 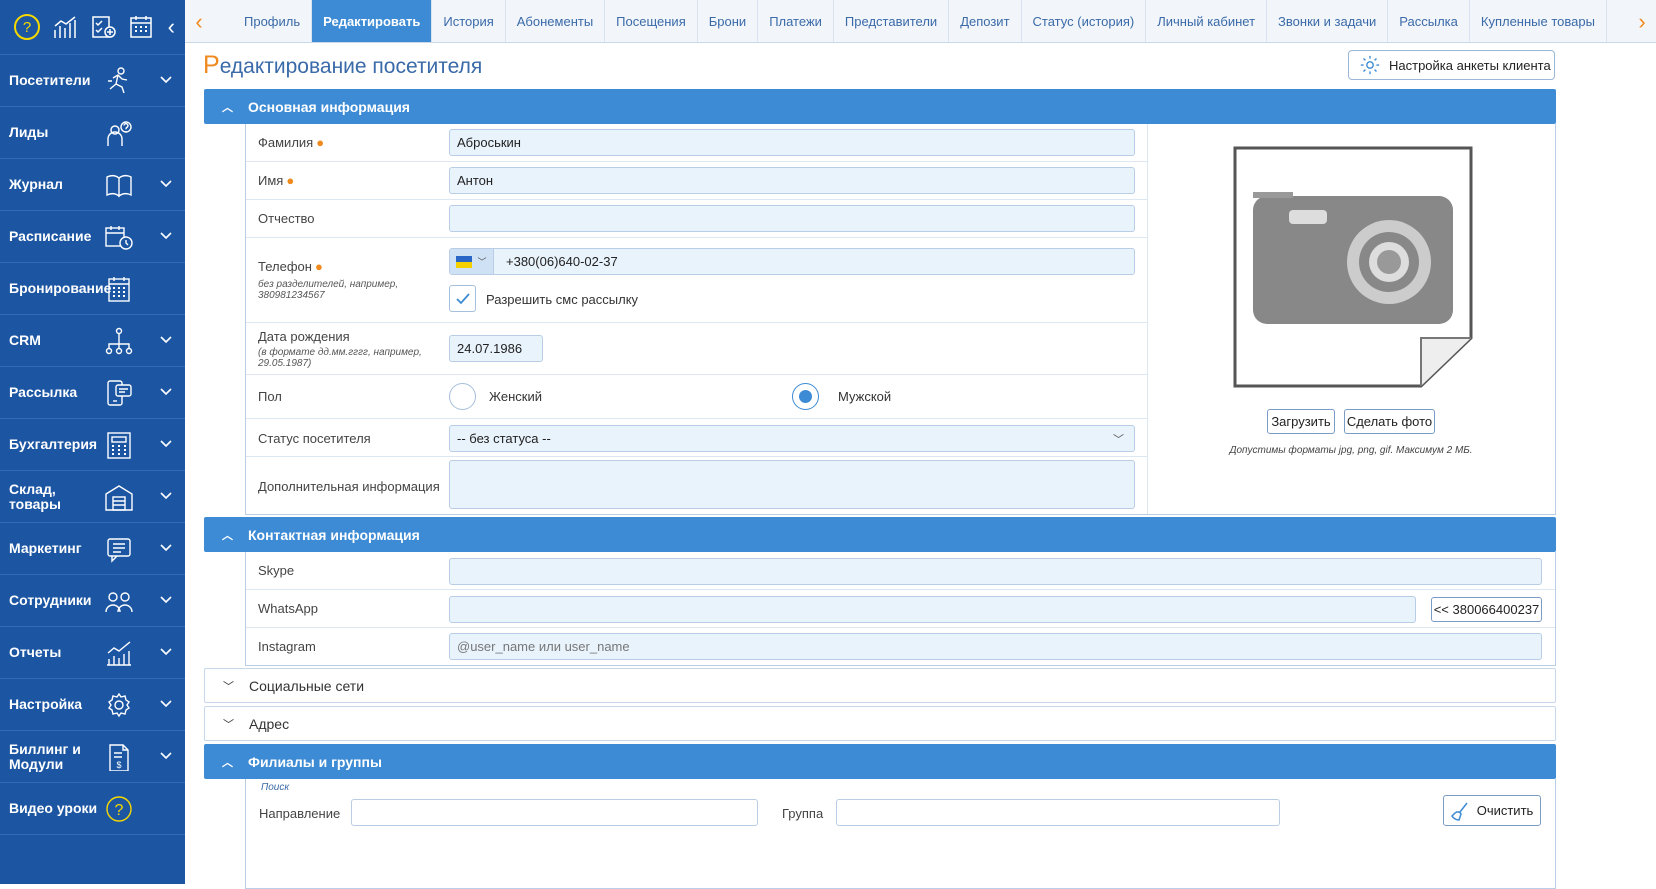 I want to click on firstname-label: Имя, so click(x=271, y=180).